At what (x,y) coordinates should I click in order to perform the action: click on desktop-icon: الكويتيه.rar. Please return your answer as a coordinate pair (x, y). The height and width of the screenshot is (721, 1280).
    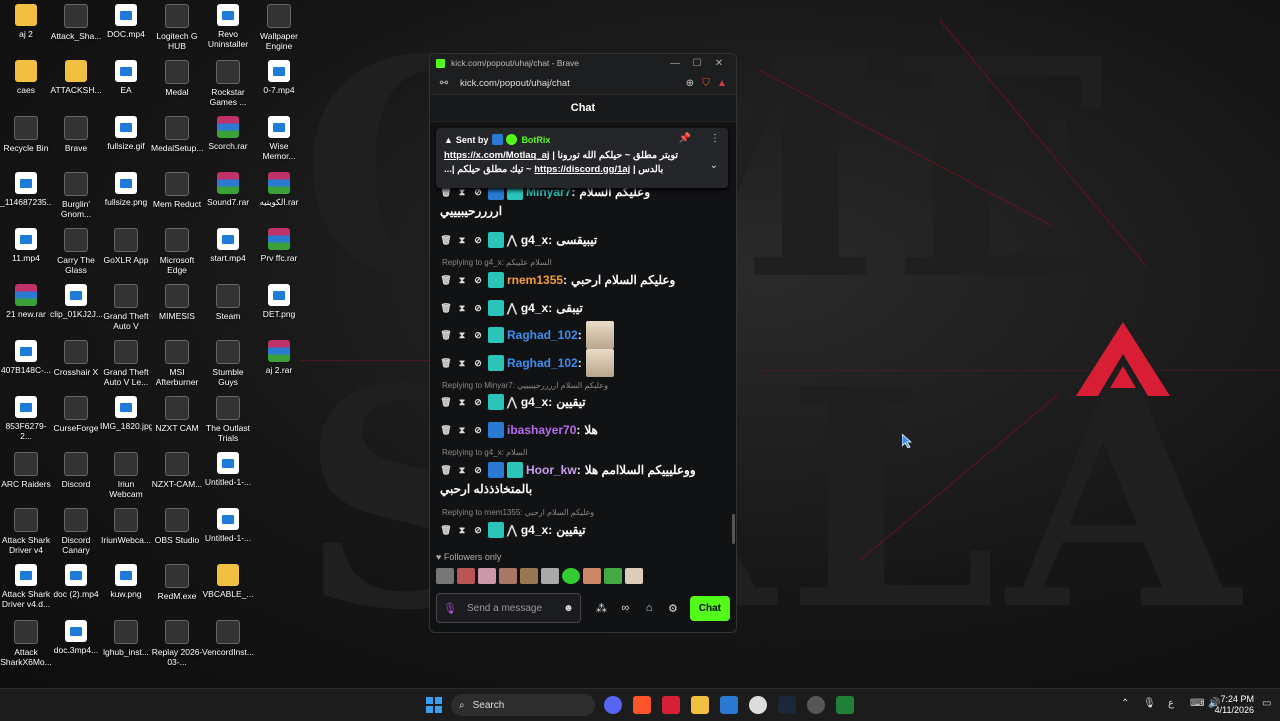
    Looking at the image, I should click on (279, 189).